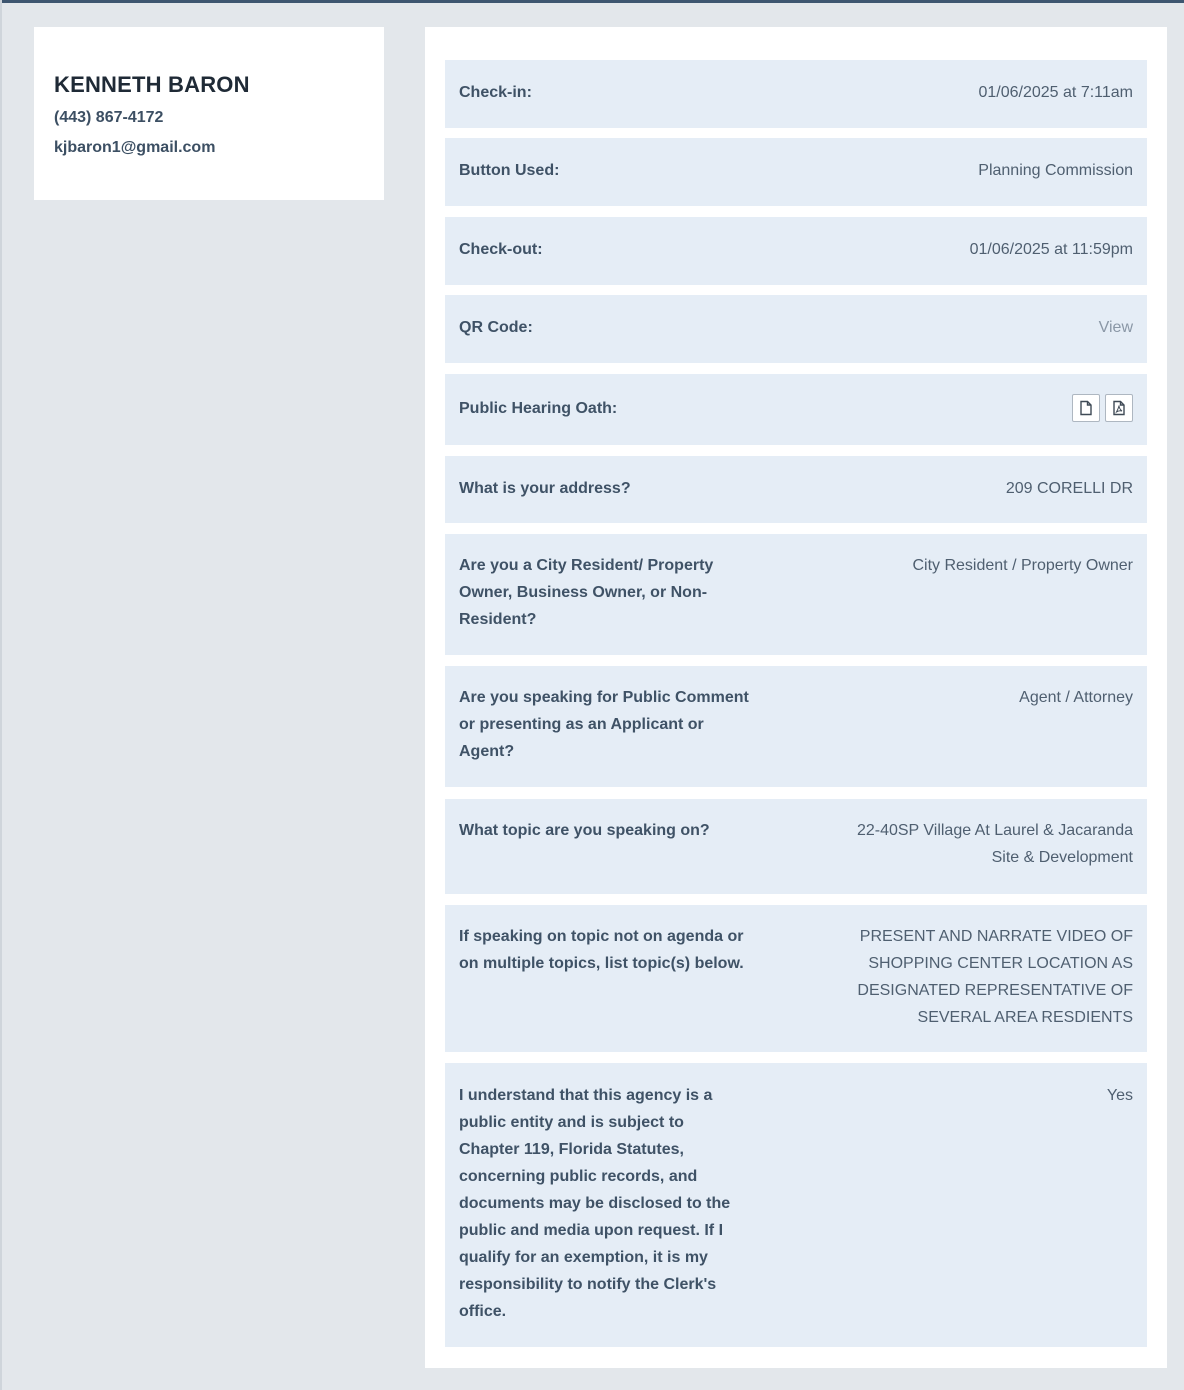 The image size is (1184, 1390). Describe the element at coordinates (996, 936) in the screenshot. I see `other-topic-value-line: PRESENT AND NARRATE VIDEO OF` at that location.